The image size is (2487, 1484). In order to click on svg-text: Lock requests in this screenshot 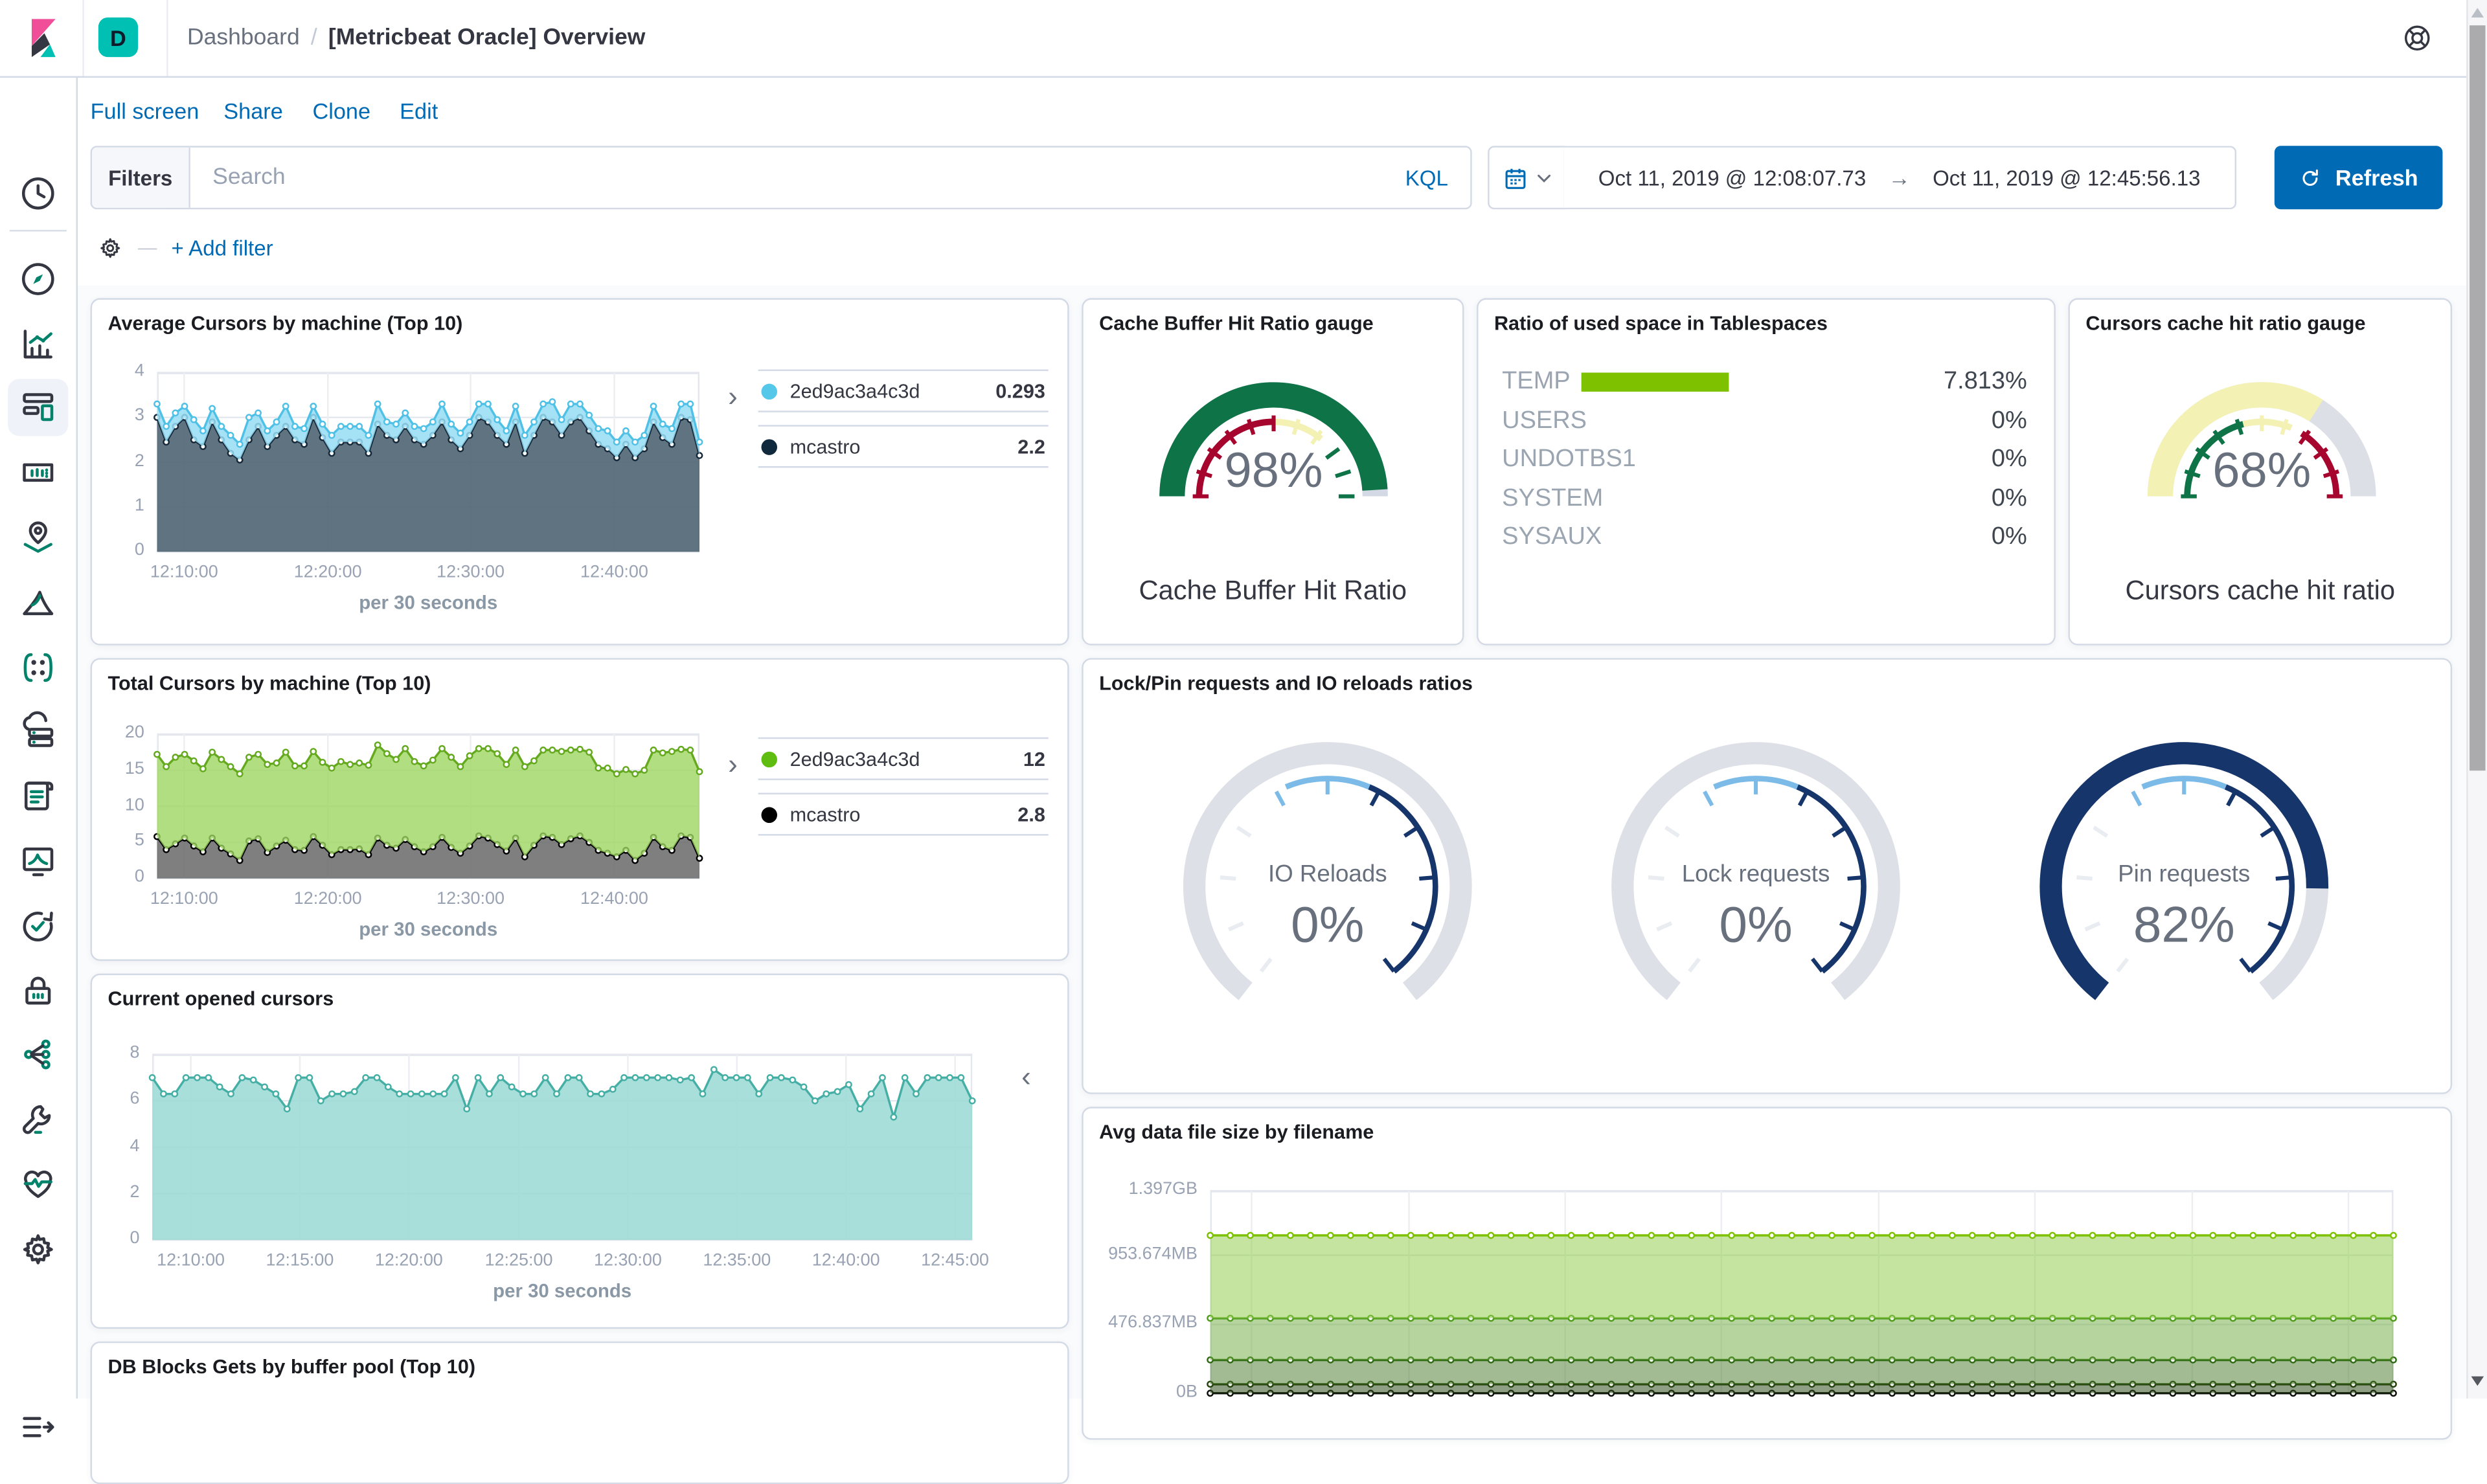, I will do `click(1756, 873)`.